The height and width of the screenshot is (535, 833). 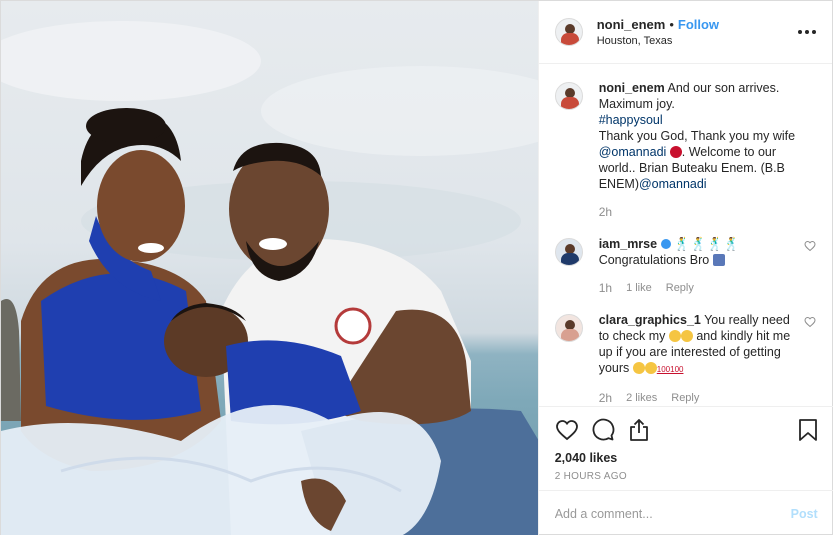 What do you see at coordinates (639, 288) in the screenshot?
I see `comment-likes: 1 like` at bounding box center [639, 288].